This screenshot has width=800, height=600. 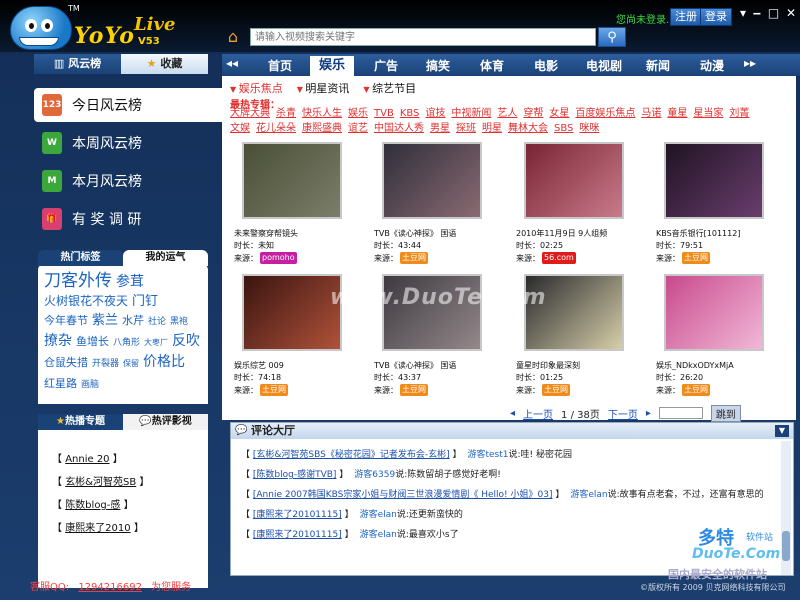 I want to click on special-link: 马诺, so click(x=651, y=113).